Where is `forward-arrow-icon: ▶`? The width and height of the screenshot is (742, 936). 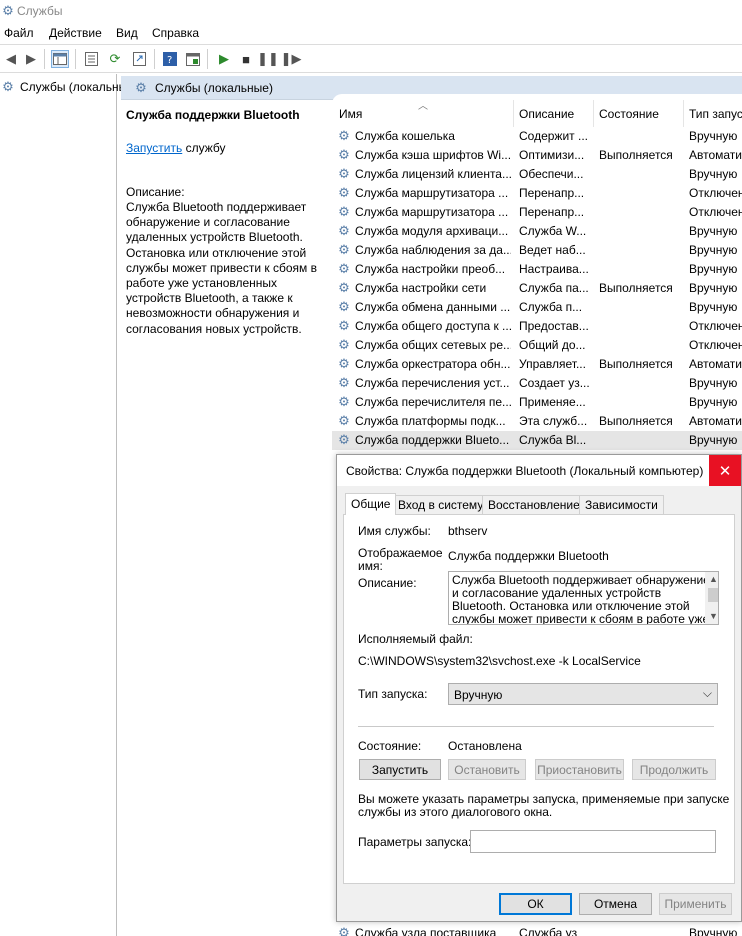
forward-arrow-icon: ▶ is located at coordinates (31, 59).